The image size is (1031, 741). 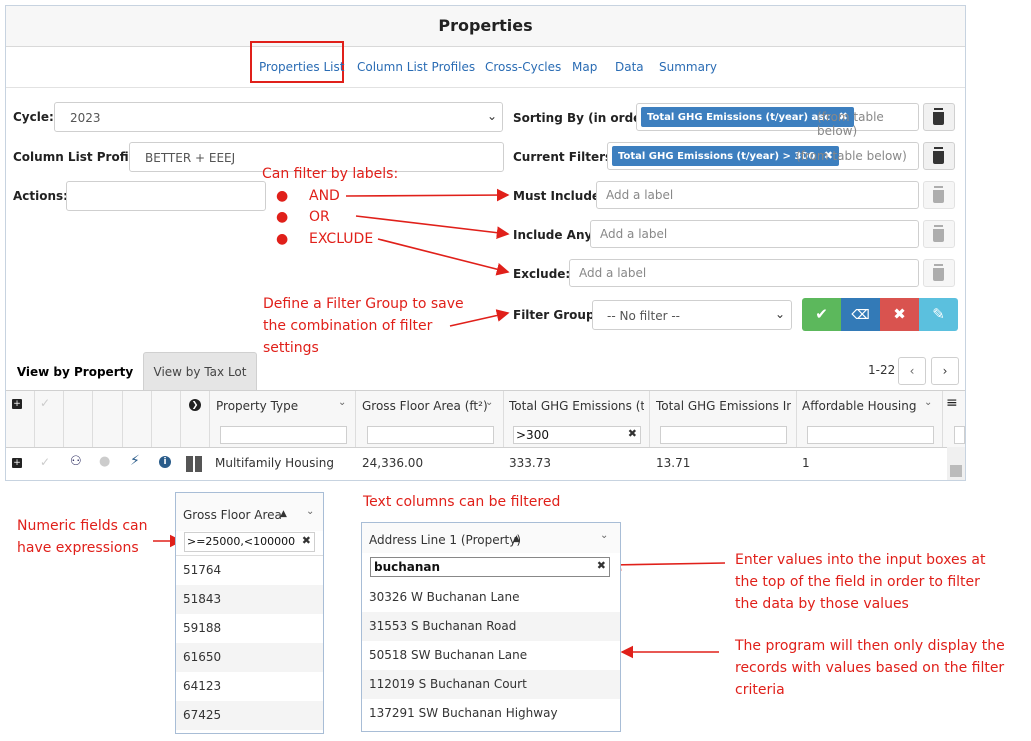 I want to click on arrow-or, so click(x=432, y=227).